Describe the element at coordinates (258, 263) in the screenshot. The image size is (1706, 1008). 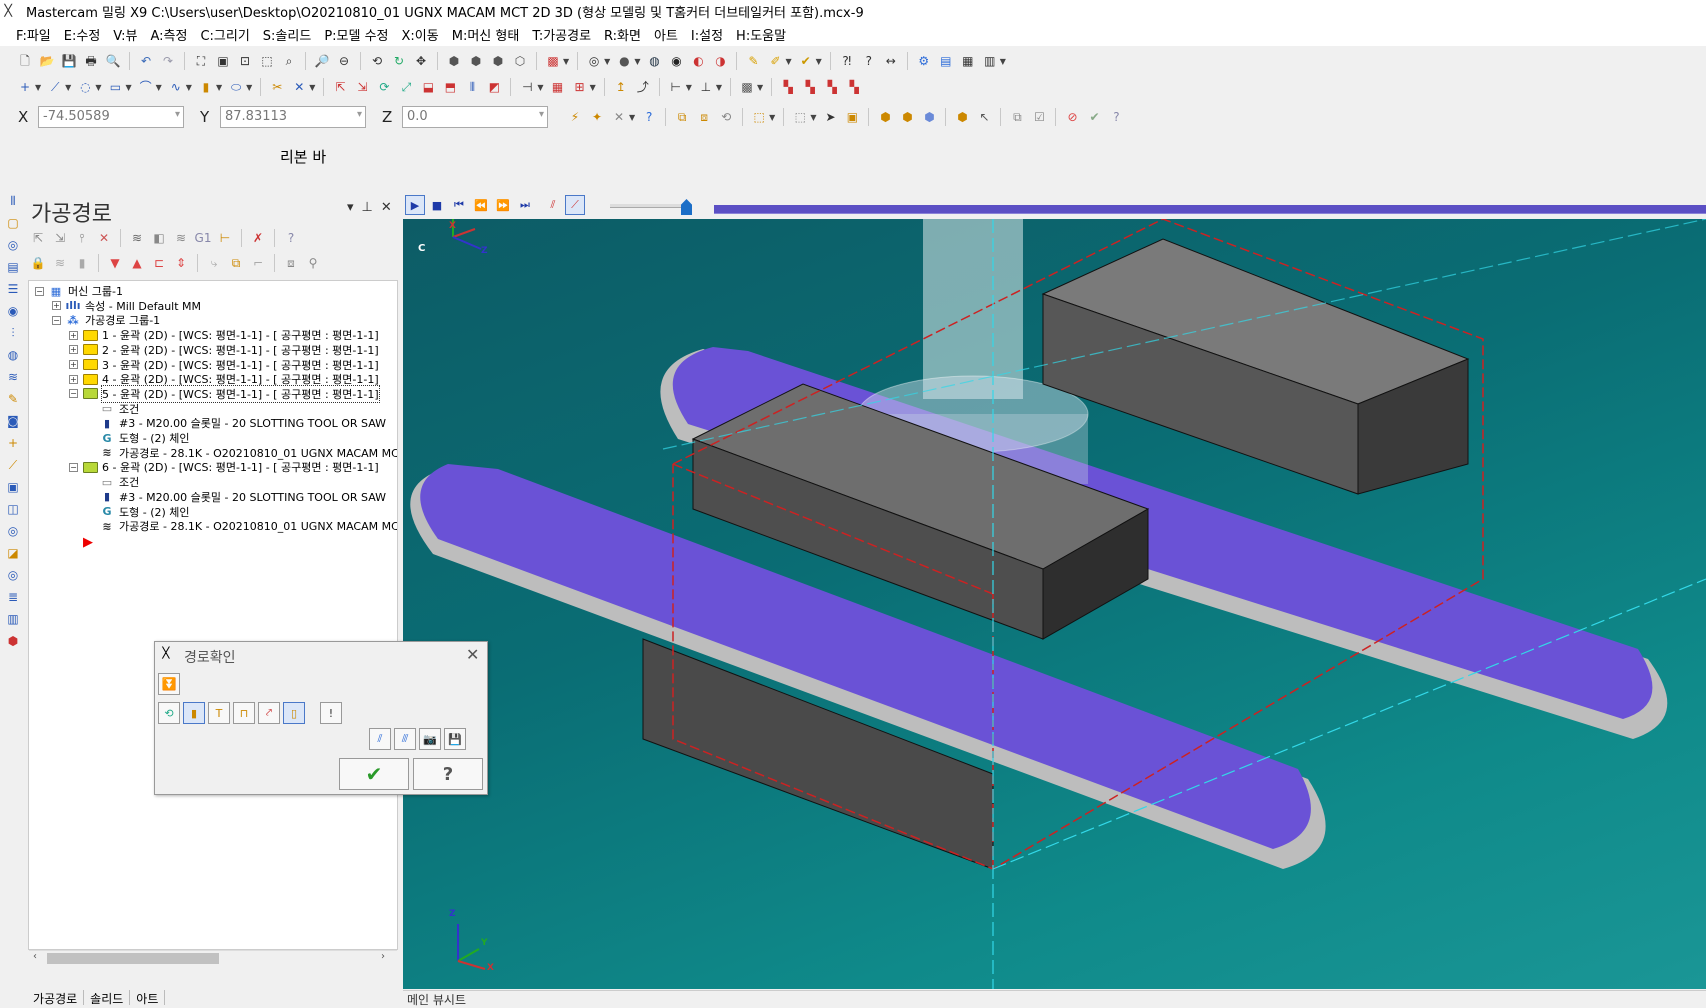
I see `collapse-icon: ⌐` at that location.